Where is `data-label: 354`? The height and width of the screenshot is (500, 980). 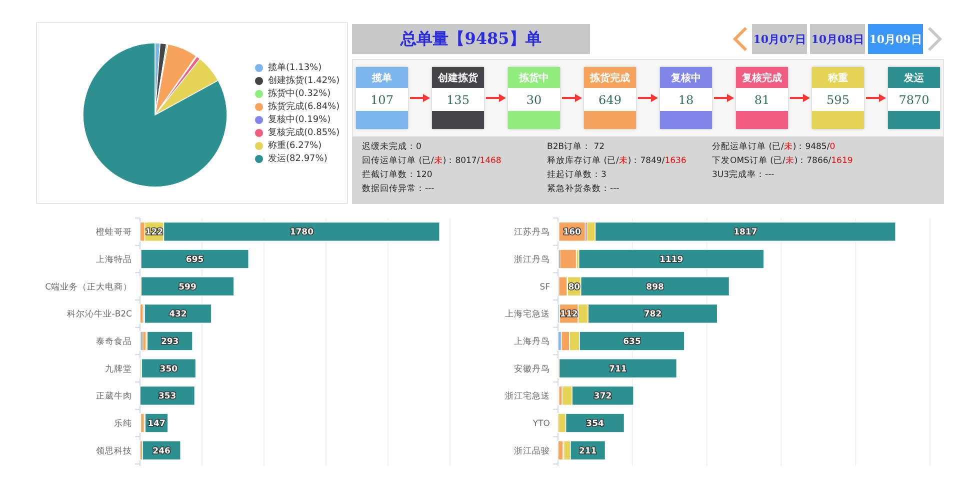
data-label: 354 is located at coordinates (595, 424).